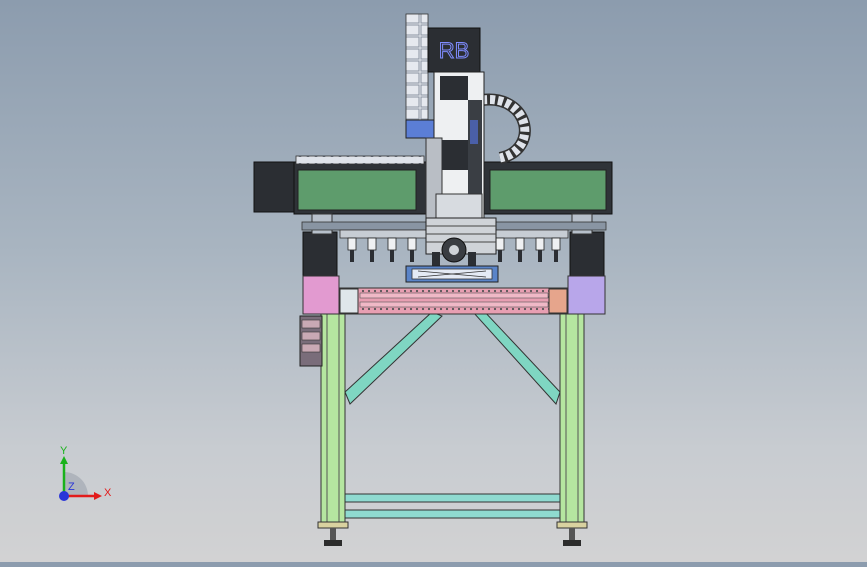 Image resolution: width=867 pixels, height=567 pixels. What do you see at coordinates (98, 496) in the screenshot?
I see `x-arrow-icon` at bounding box center [98, 496].